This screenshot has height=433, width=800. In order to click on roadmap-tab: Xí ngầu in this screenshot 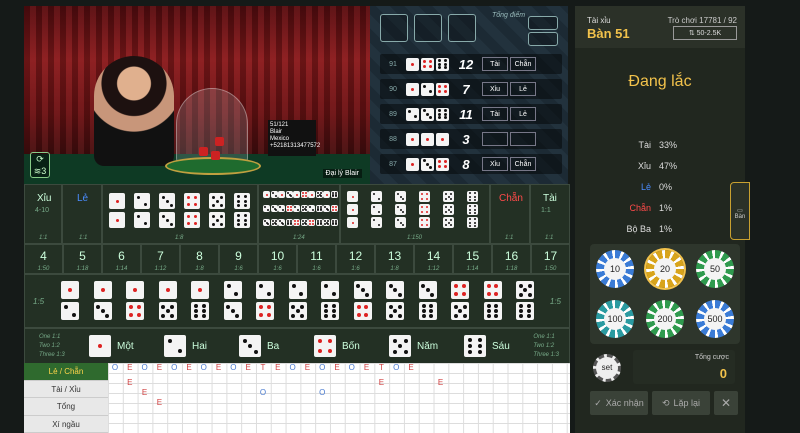, I will do `click(66, 424)`.